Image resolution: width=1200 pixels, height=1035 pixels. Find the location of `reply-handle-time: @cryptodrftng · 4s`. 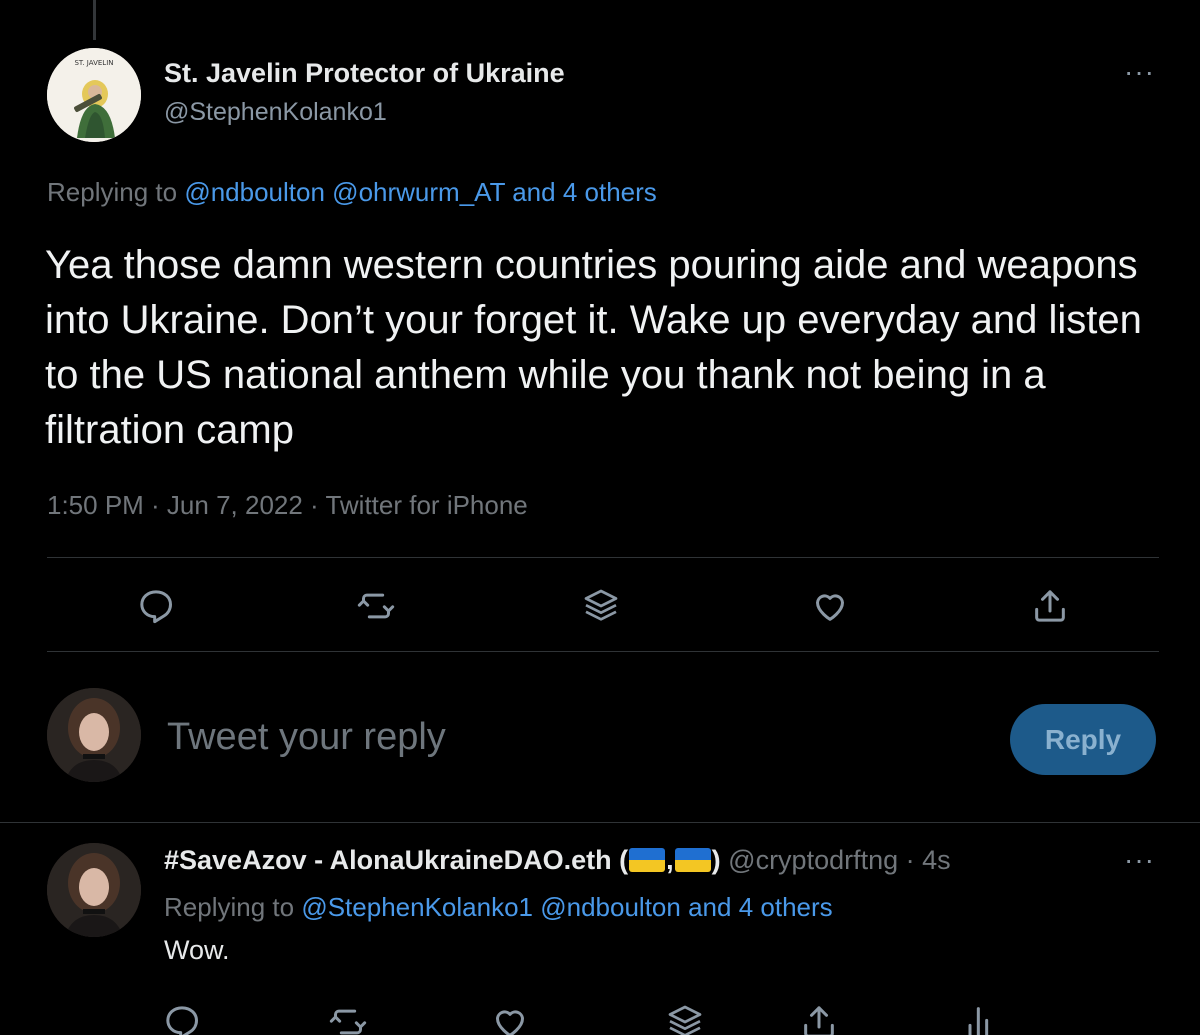

reply-handle-time: @cryptodrftng · 4s is located at coordinates (839, 860).